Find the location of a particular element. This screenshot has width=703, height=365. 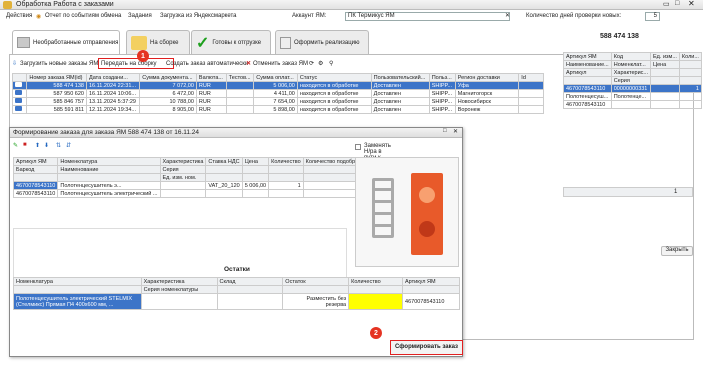

settings-icon: ⚙ is located at coordinates (320, 63).